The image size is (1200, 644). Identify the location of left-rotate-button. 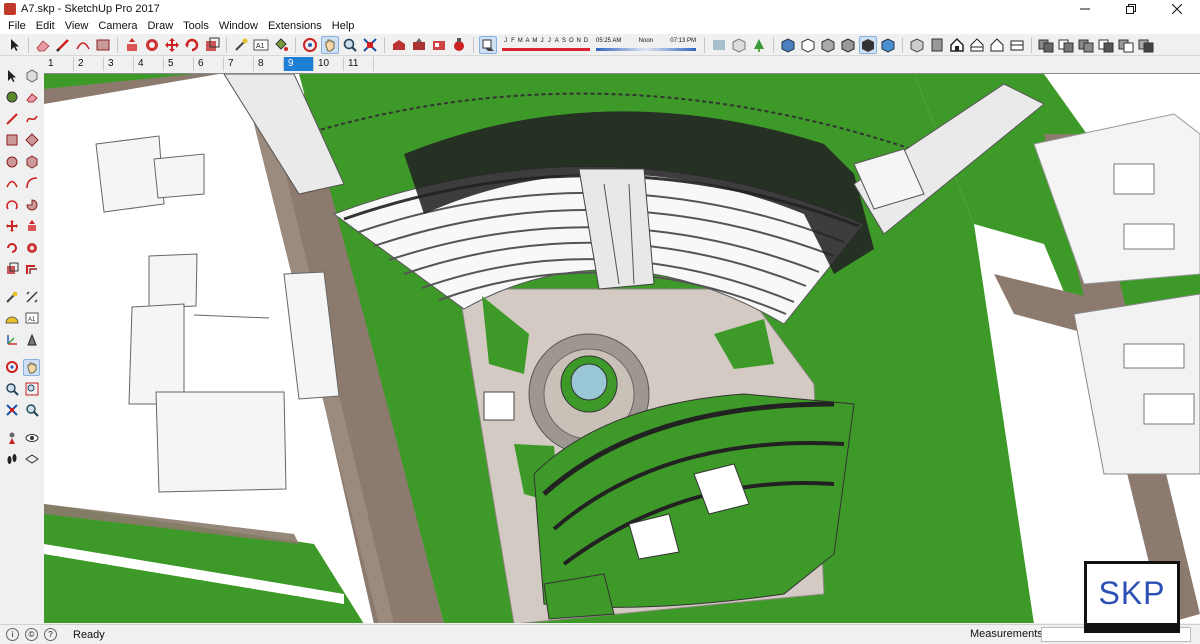
(11, 247).